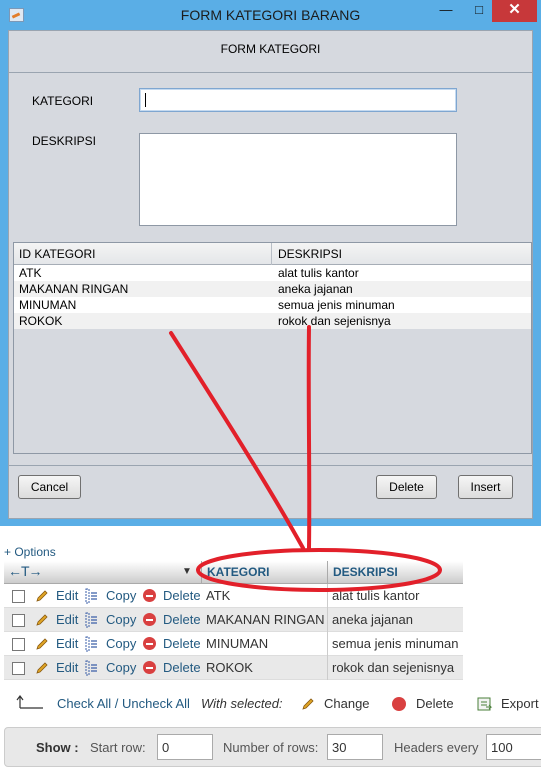  Describe the element at coordinates (435, 703) in the screenshot. I see `delete-selected-button: Delete` at that location.